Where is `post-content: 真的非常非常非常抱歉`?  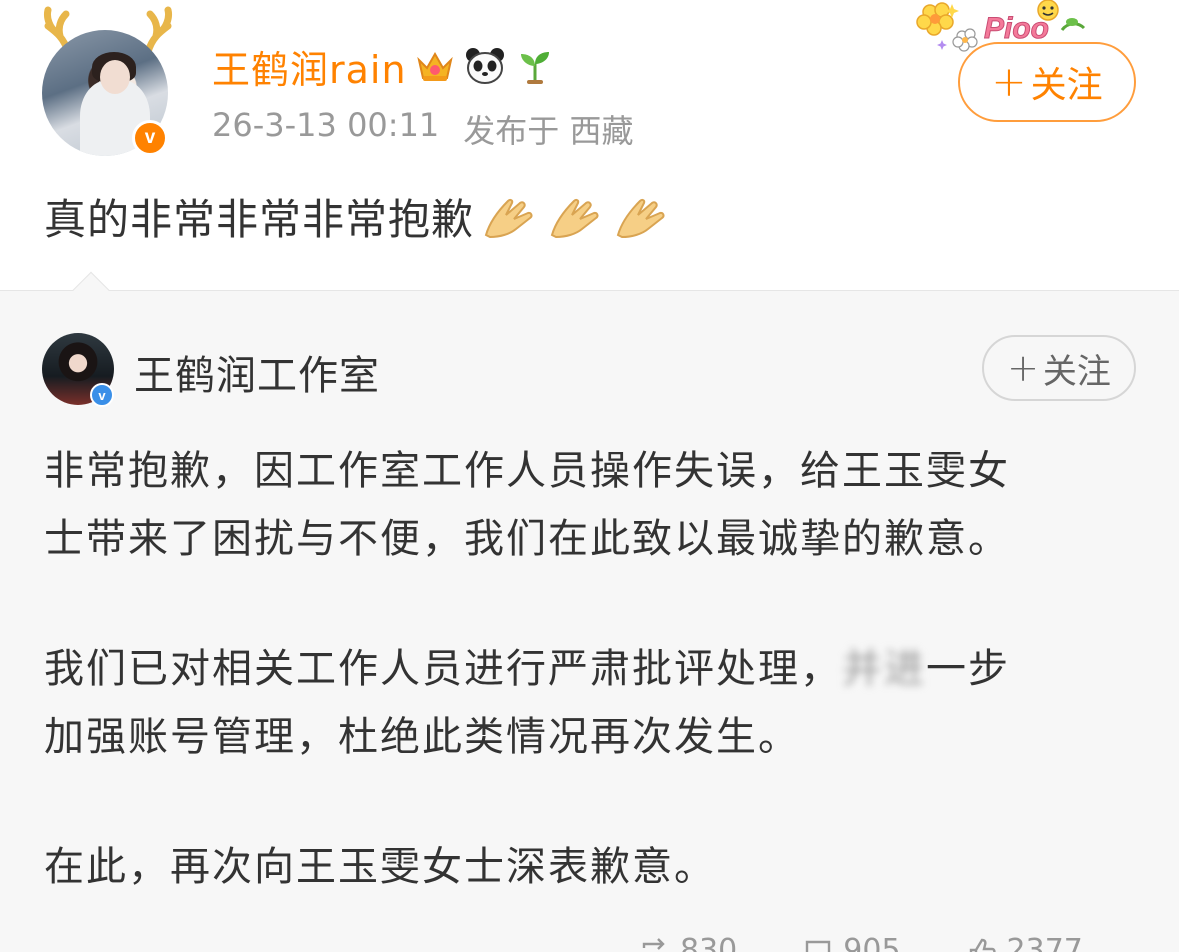
post-content: 真的非常非常非常抱歉 is located at coordinates (358, 216).